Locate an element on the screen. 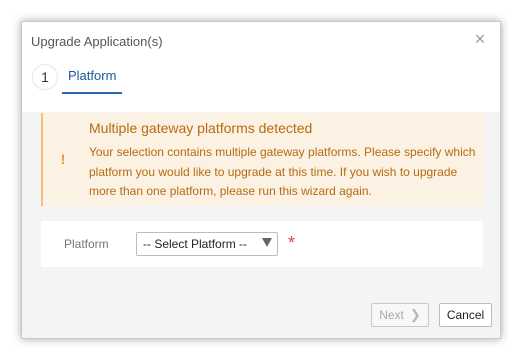 This screenshot has width=518, height=360. platform-label: Platform is located at coordinates (86, 244).